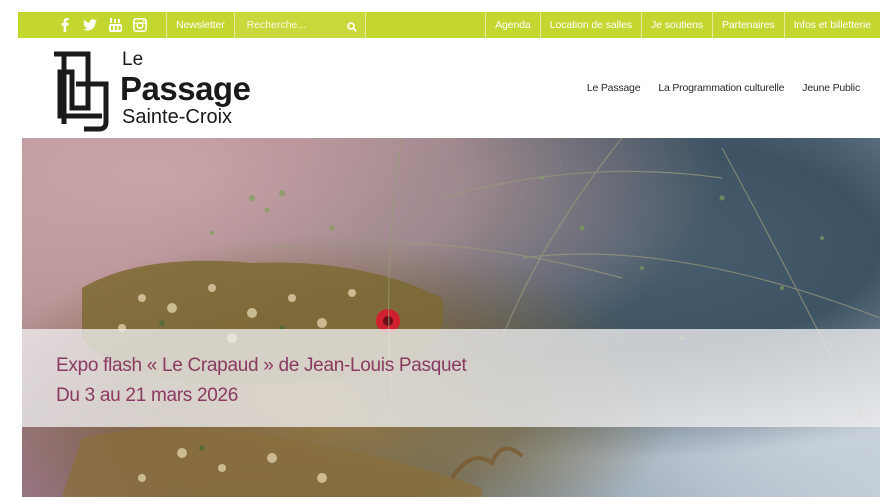  What do you see at coordinates (185, 88) in the screenshot?
I see `logo-text-passage: Passage` at bounding box center [185, 88].